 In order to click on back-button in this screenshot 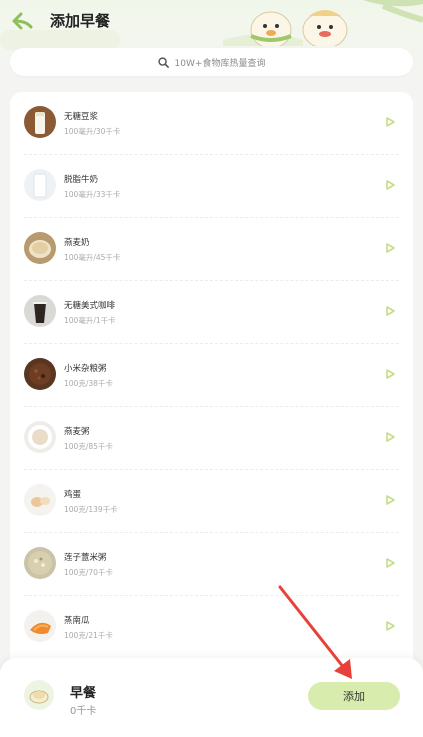, I will do `click(23, 21)`.